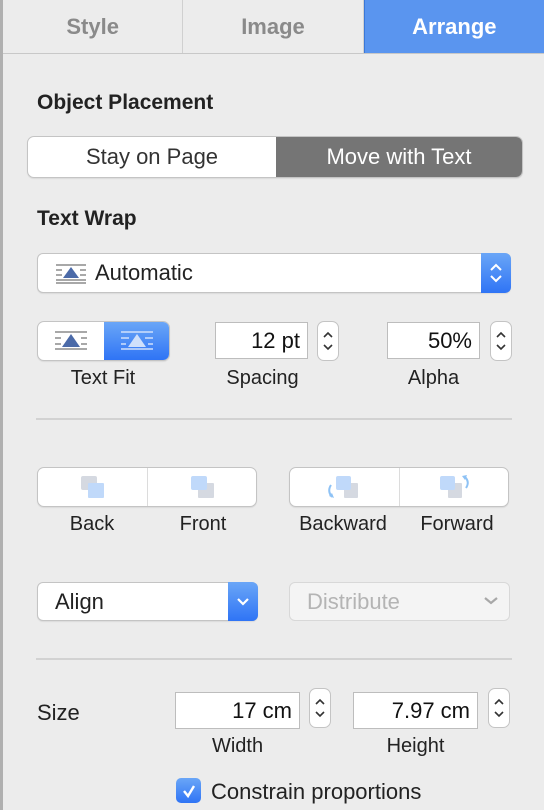 This screenshot has width=544, height=810. I want to click on backward-button, so click(344, 487).